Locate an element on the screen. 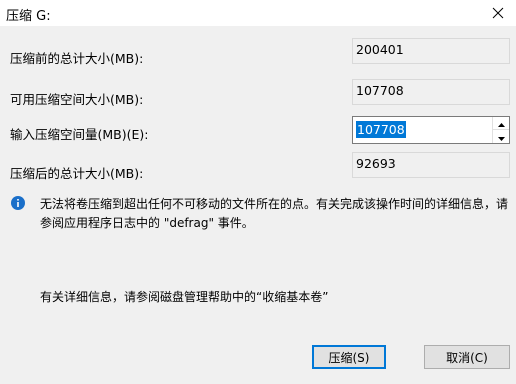  help-message: 有关详细信息，请参阅磁盘管理帮助中的“收缩基本卷” is located at coordinates (184, 297).